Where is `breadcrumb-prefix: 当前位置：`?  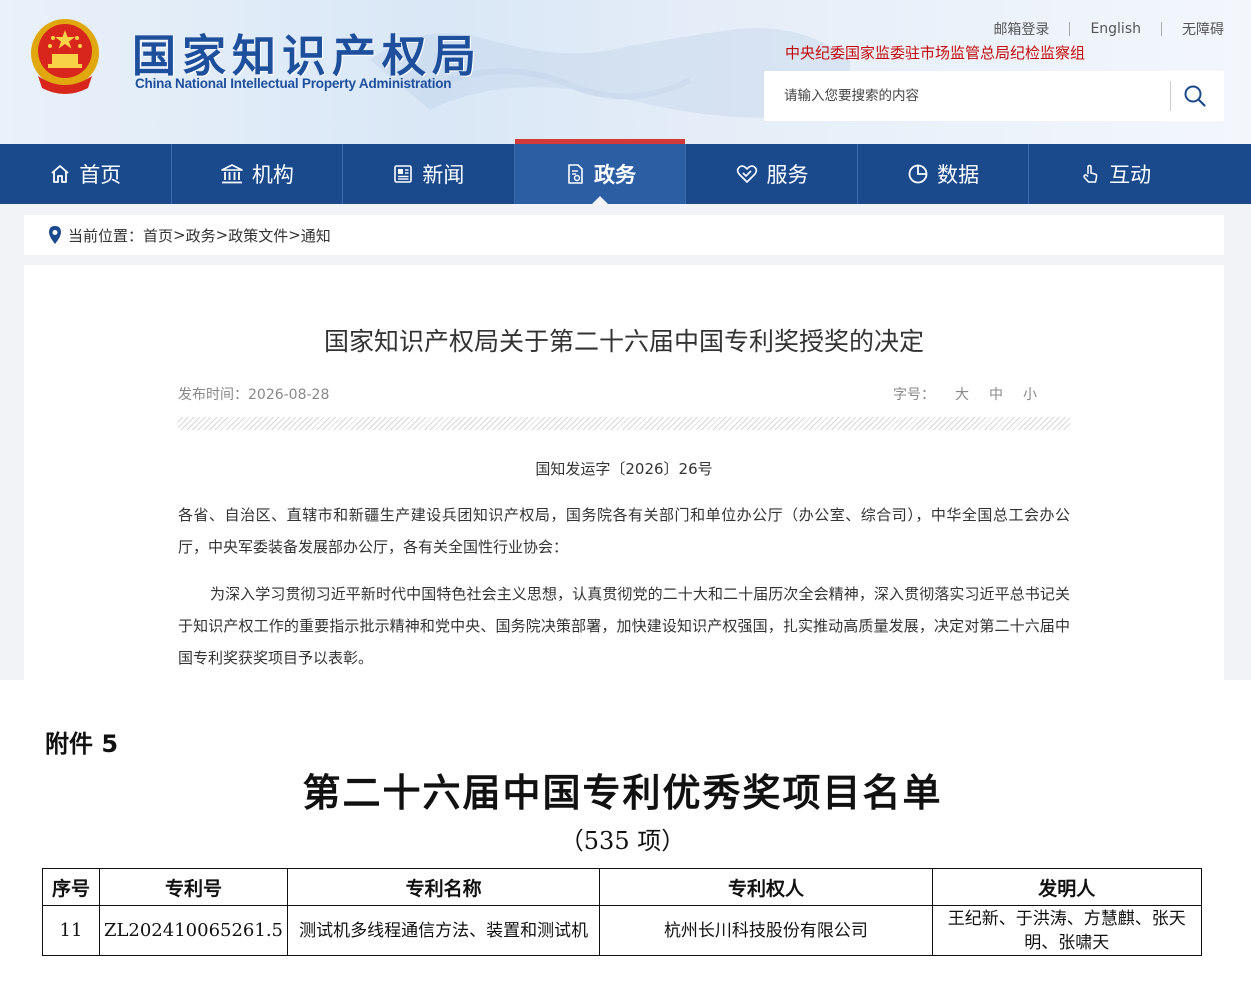 breadcrumb-prefix: 当前位置： is located at coordinates (106, 235).